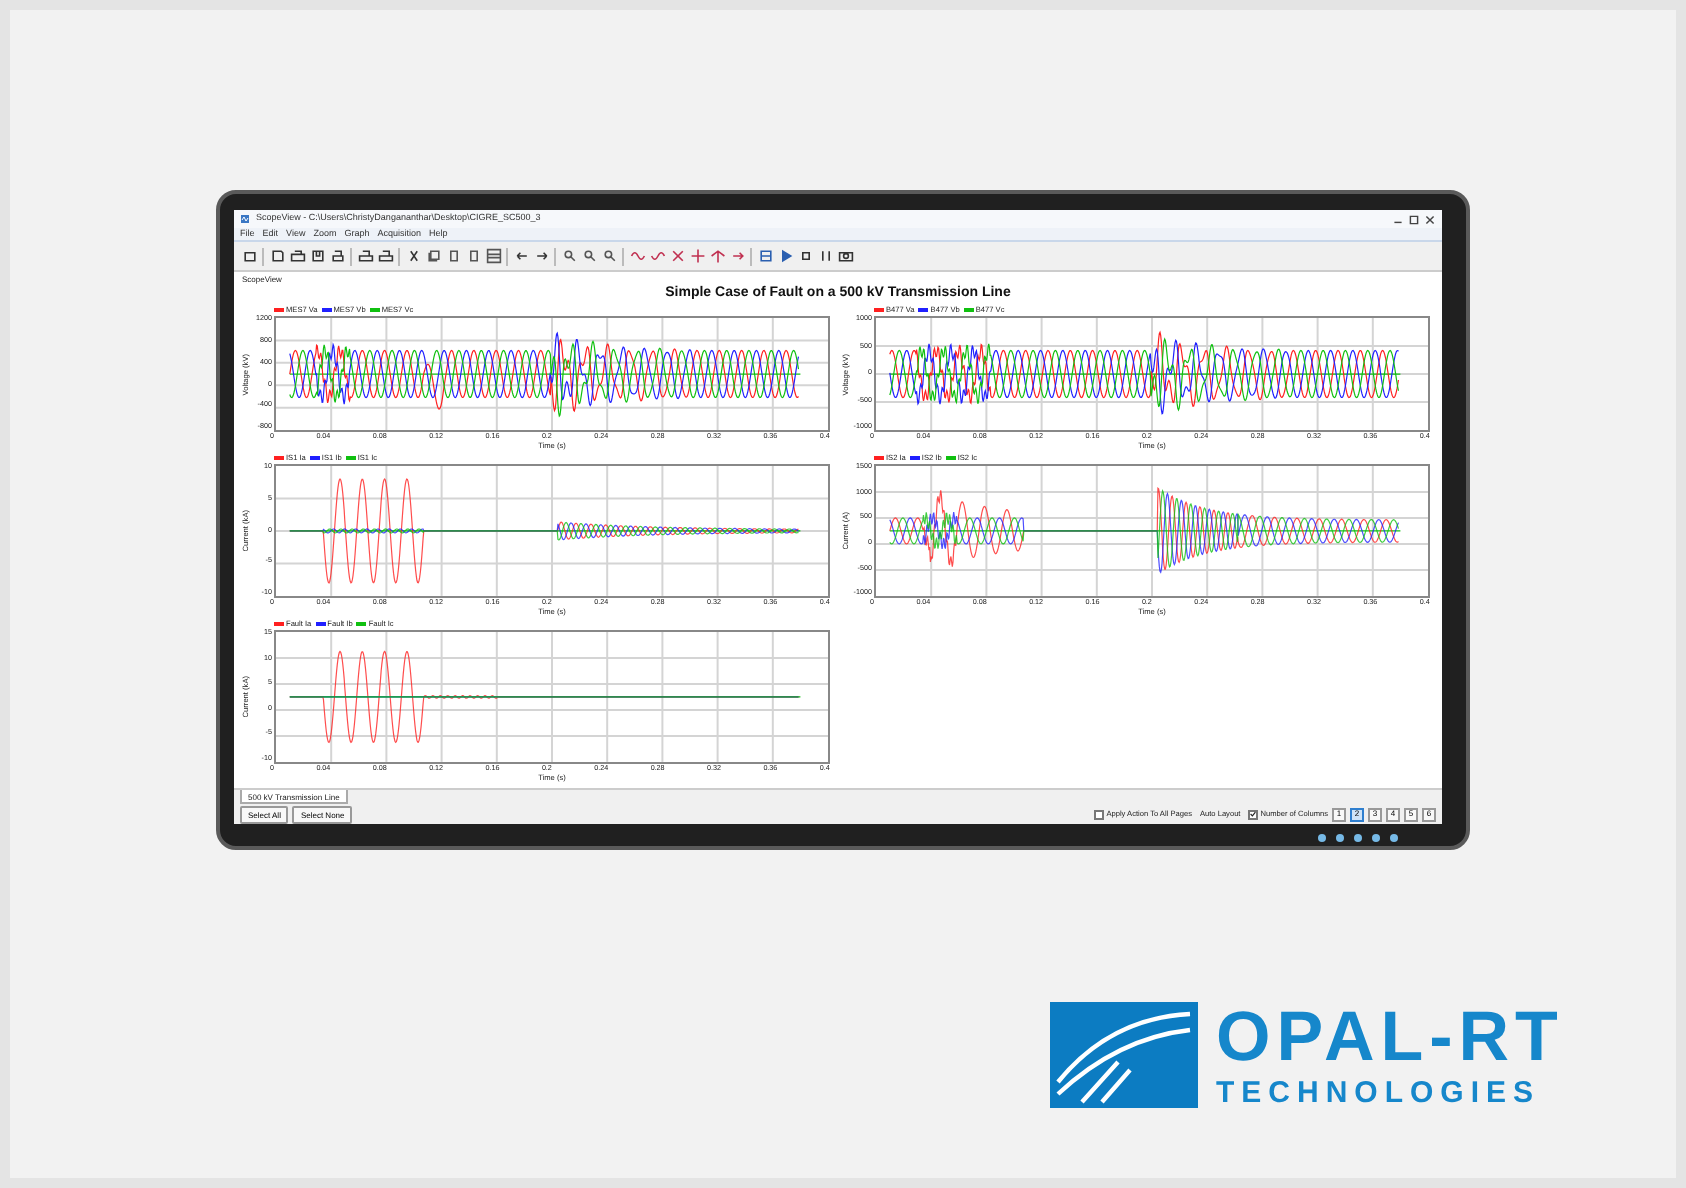 This screenshot has width=1686, height=1188. What do you see at coordinates (1124, 1055) in the screenshot?
I see `logo-icon` at bounding box center [1124, 1055].